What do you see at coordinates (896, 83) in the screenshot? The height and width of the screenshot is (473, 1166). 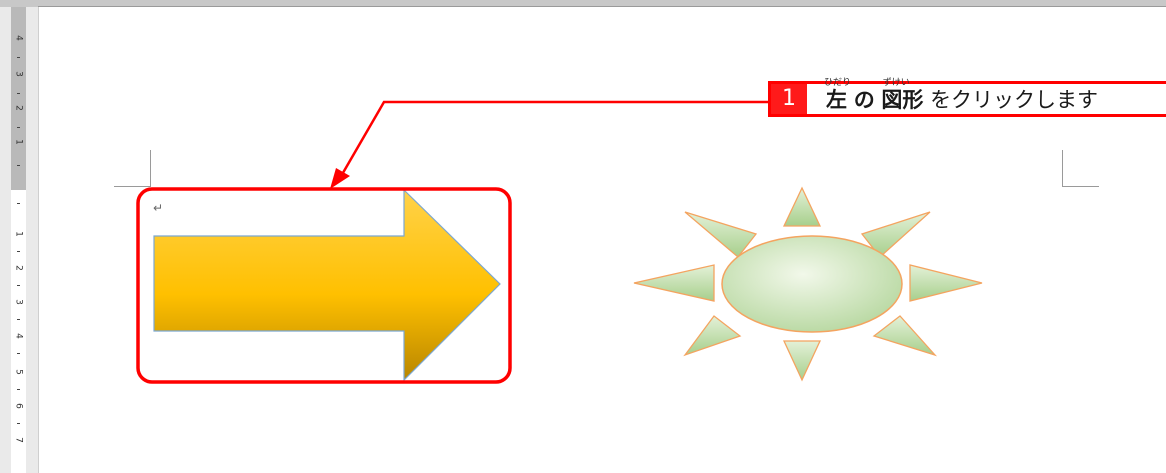 I see `ruby-zukei: ずけい` at bounding box center [896, 83].